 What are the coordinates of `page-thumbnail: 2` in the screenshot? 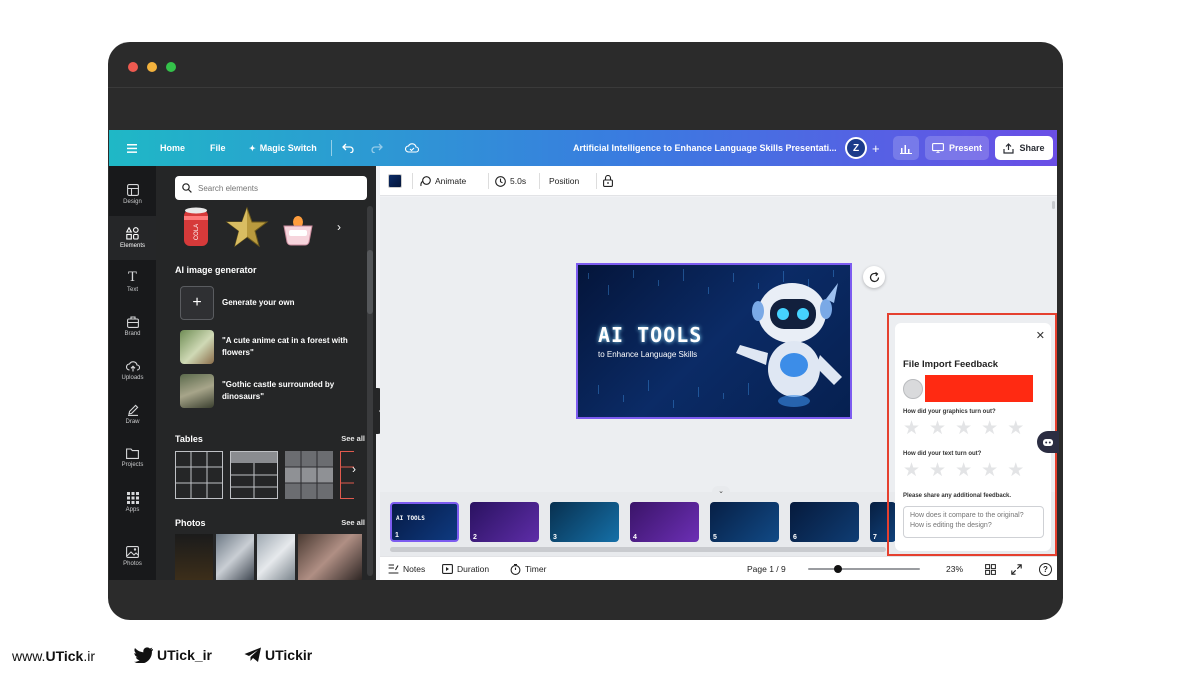 It's located at (504, 522).